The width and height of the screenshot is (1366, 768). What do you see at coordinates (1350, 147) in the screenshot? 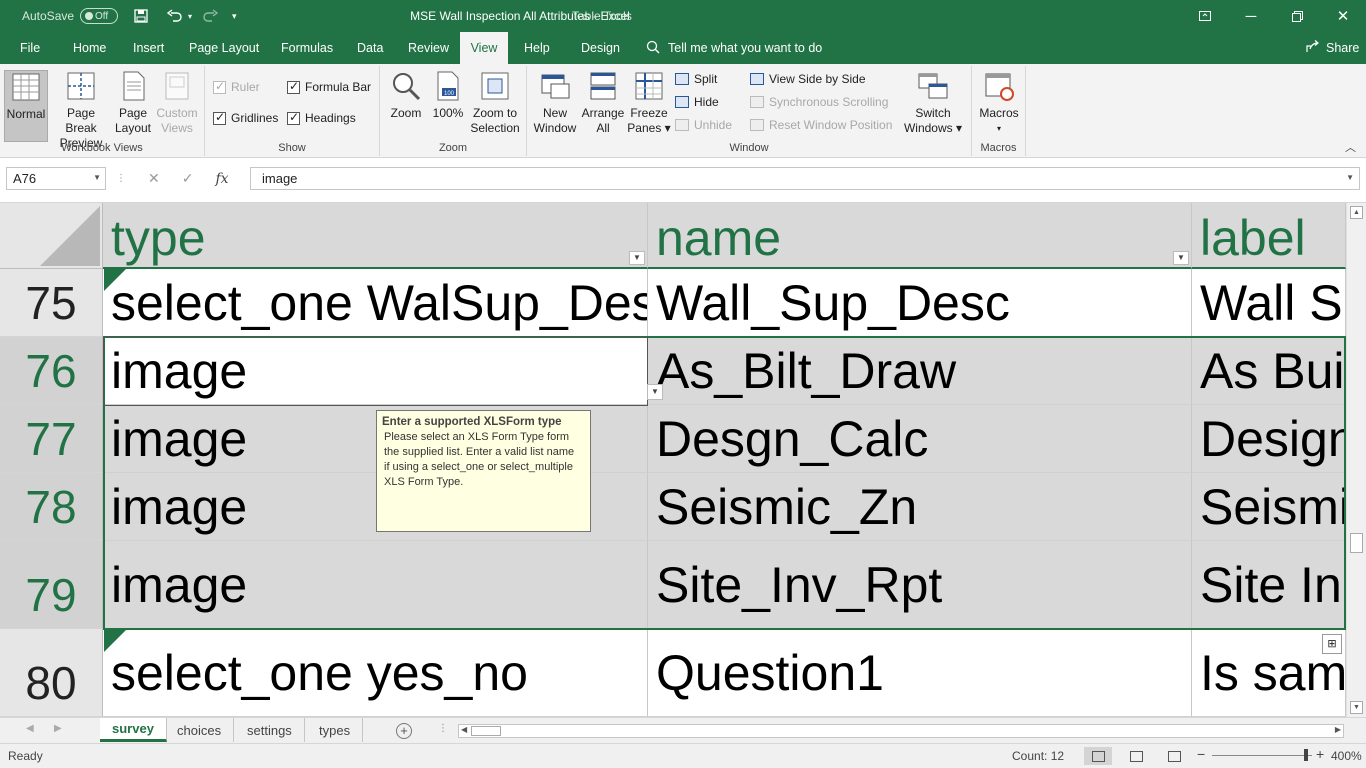
I see `collapse-ribbon-icon: ︿` at bounding box center [1350, 147].